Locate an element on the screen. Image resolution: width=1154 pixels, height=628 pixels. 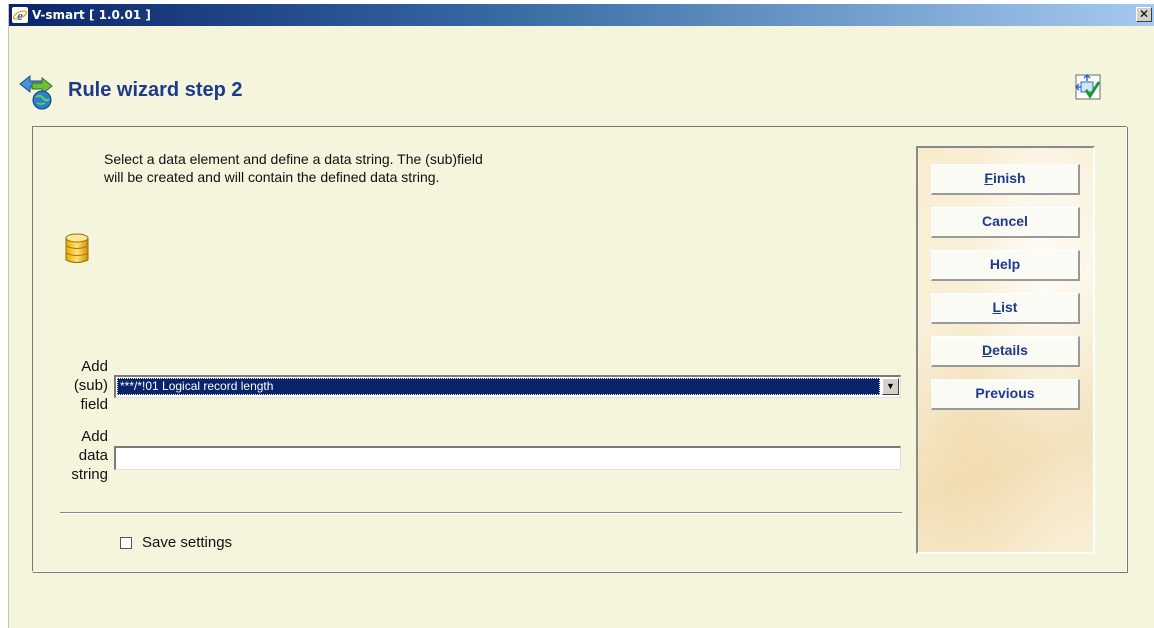
previous-button: Previous is located at coordinates (1005, 394).